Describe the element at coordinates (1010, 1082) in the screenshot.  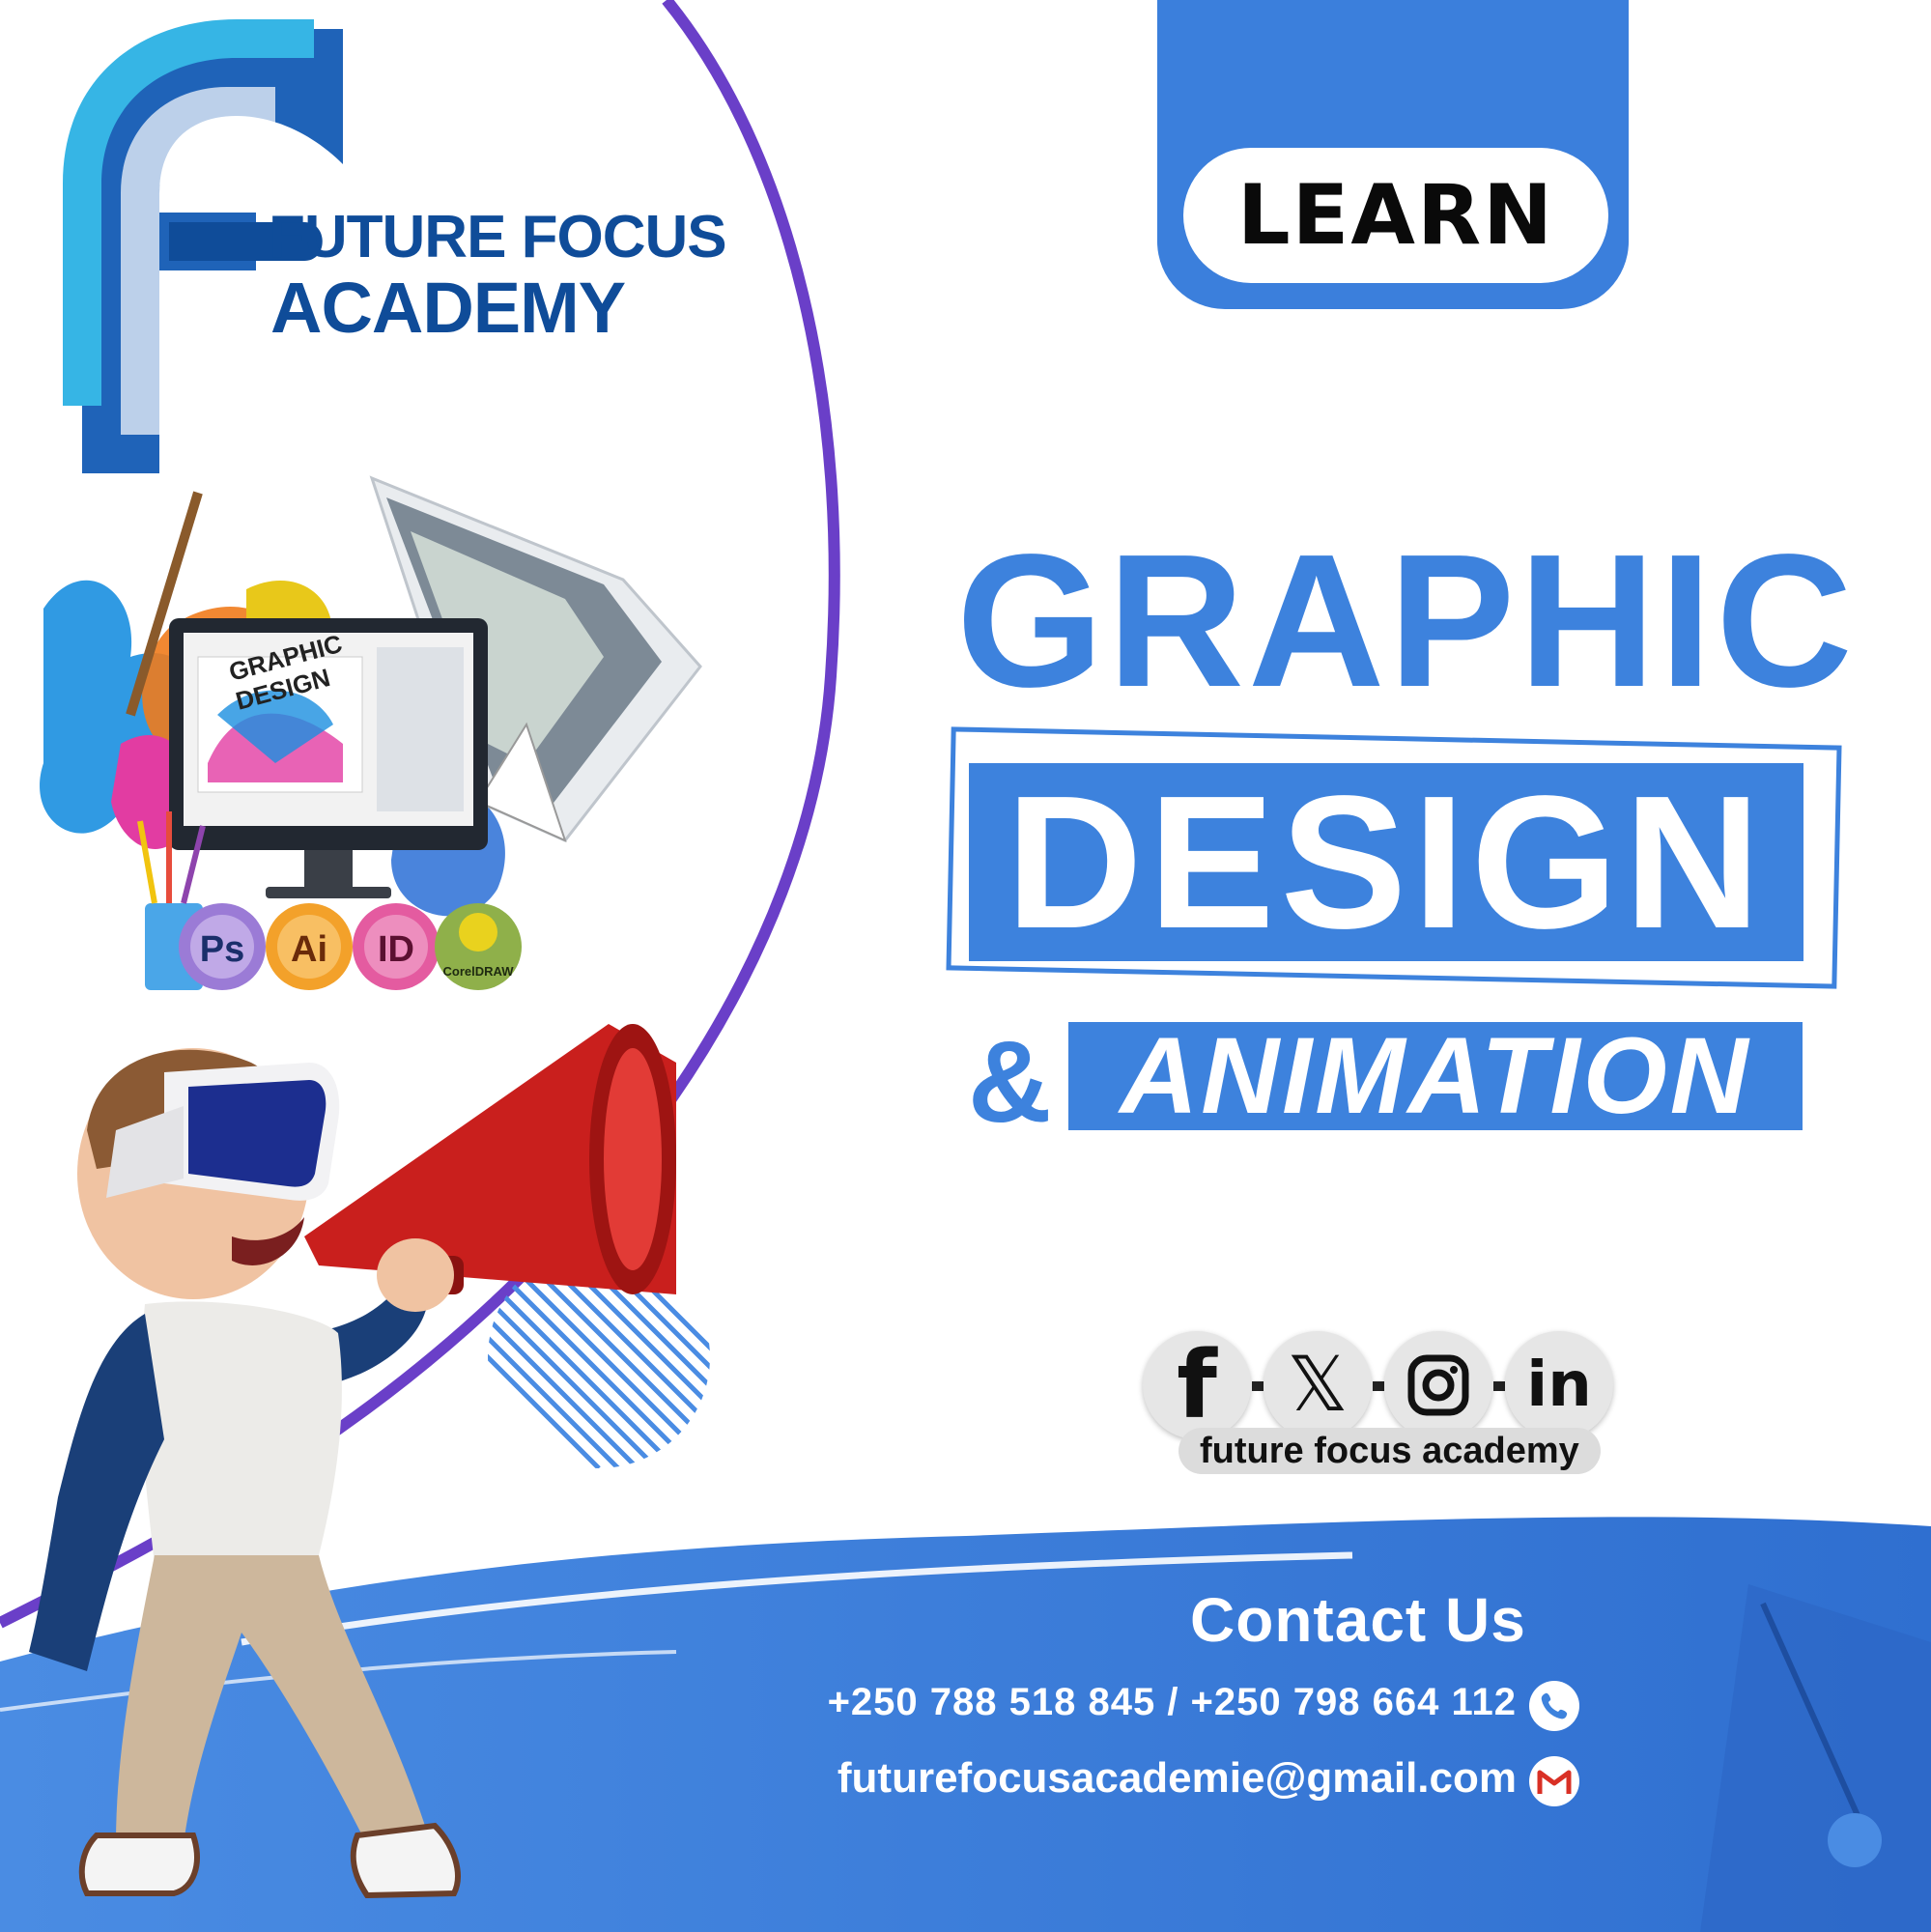
I see `headline-ampersand: &` at that location.